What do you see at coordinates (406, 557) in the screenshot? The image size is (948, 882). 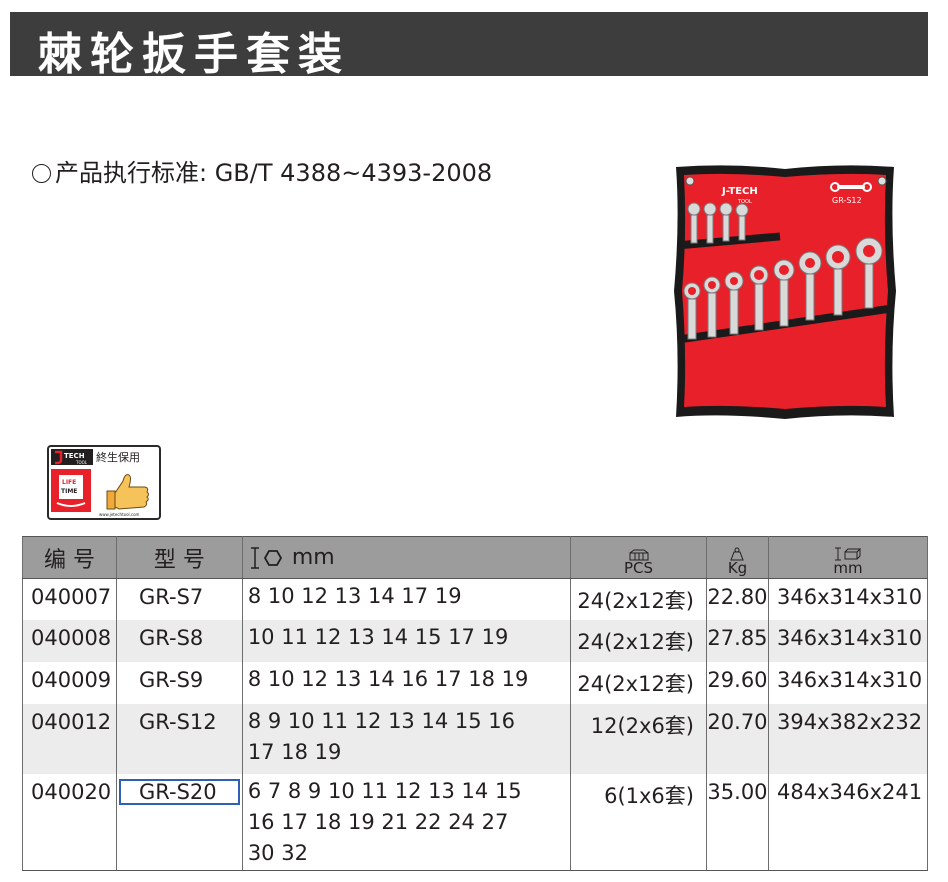 I see `header-sizes: mm` at bounding box center [406, 557].